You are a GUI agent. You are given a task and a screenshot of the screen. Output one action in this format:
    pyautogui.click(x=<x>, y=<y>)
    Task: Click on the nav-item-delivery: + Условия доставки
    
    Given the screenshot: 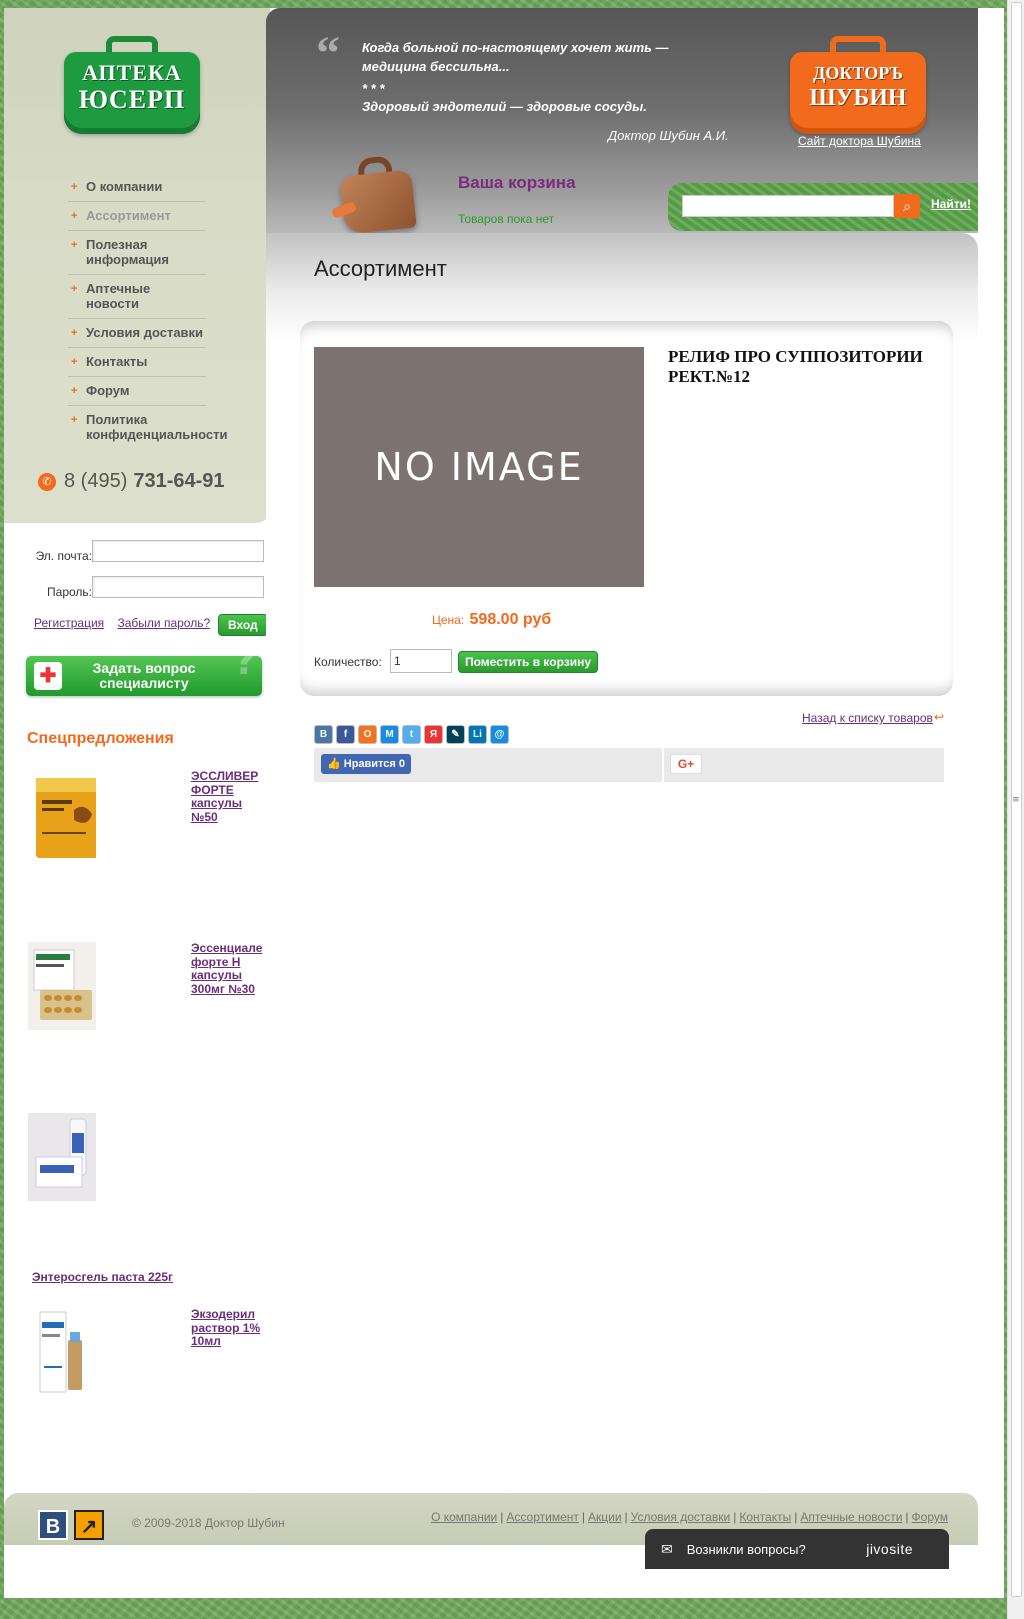 What is the action you would take?
    pyautogui.click(x=137, y=333)
    